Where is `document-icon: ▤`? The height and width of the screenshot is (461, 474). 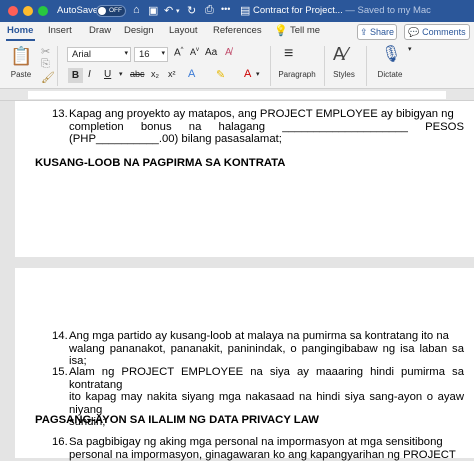
document-icon: ▤ is located at coordinates (245, 11).